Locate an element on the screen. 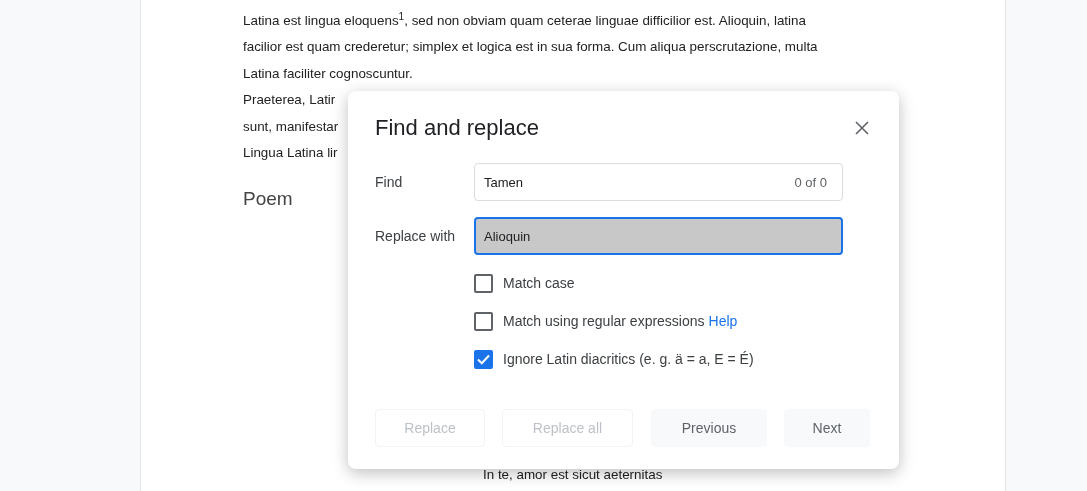 The width and height of the screenshot is (1087, 491). field-label: Replace with is located at coordinates (416, 236).